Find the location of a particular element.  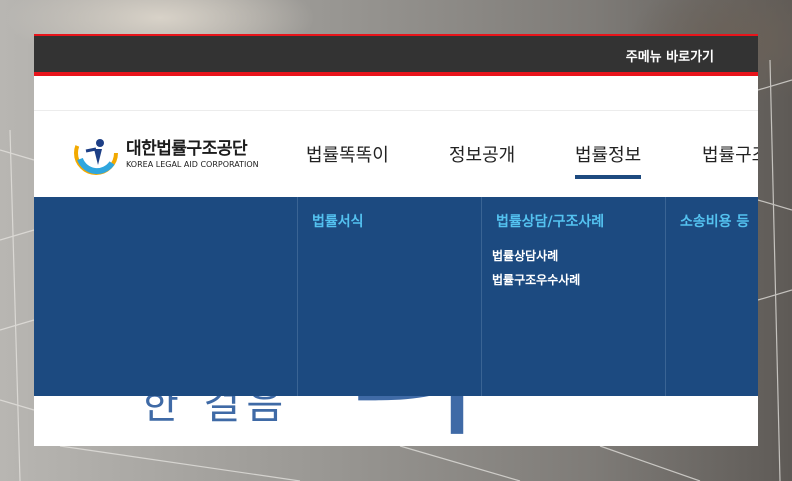

utility-strip is located at coordinates (396, 93).